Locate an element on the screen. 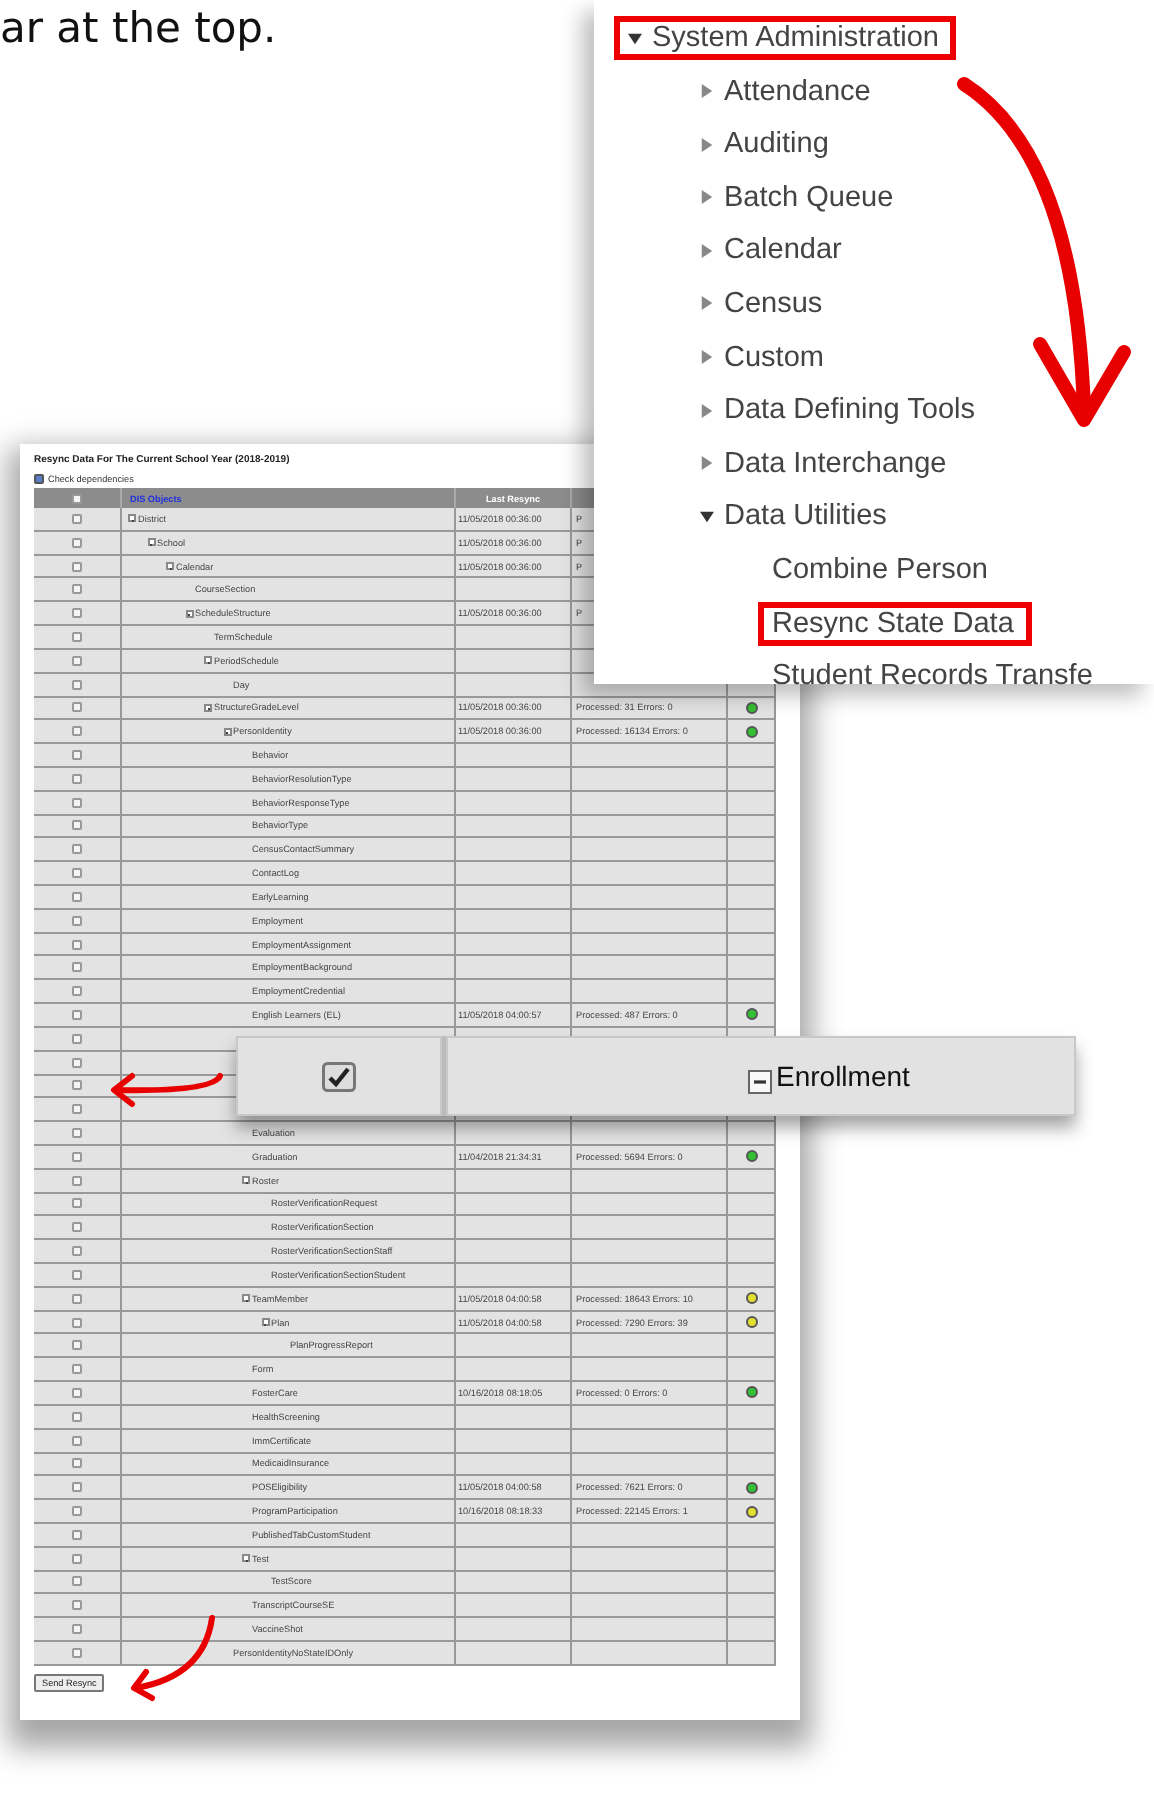  menu-item: Student Records Transfe is located at coordinates (934, 676).